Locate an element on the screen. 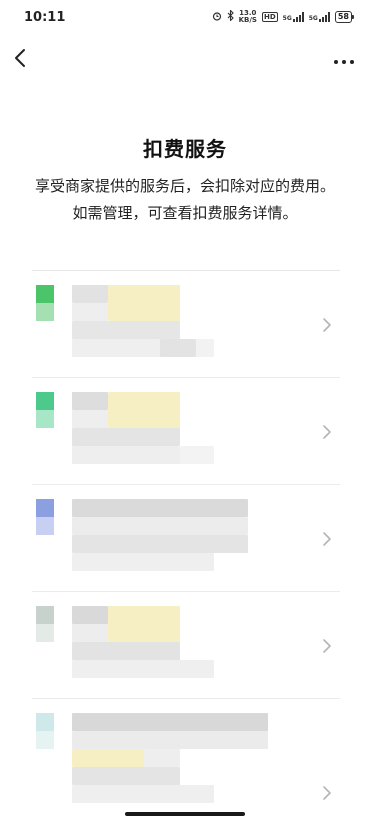 The image size is (370, 822). battery-level: 58 is located at coordinates (343, 17).